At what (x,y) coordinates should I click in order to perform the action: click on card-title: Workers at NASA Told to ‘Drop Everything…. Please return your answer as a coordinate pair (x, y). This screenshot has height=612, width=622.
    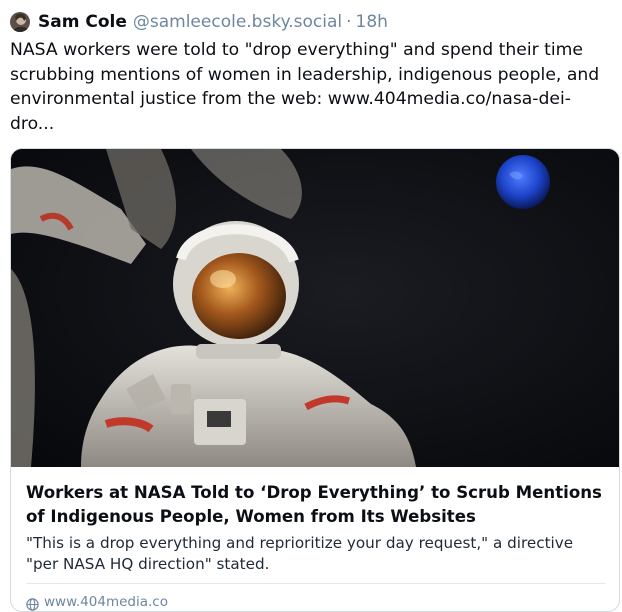
    Looking at the image, I should click on (318, 505).